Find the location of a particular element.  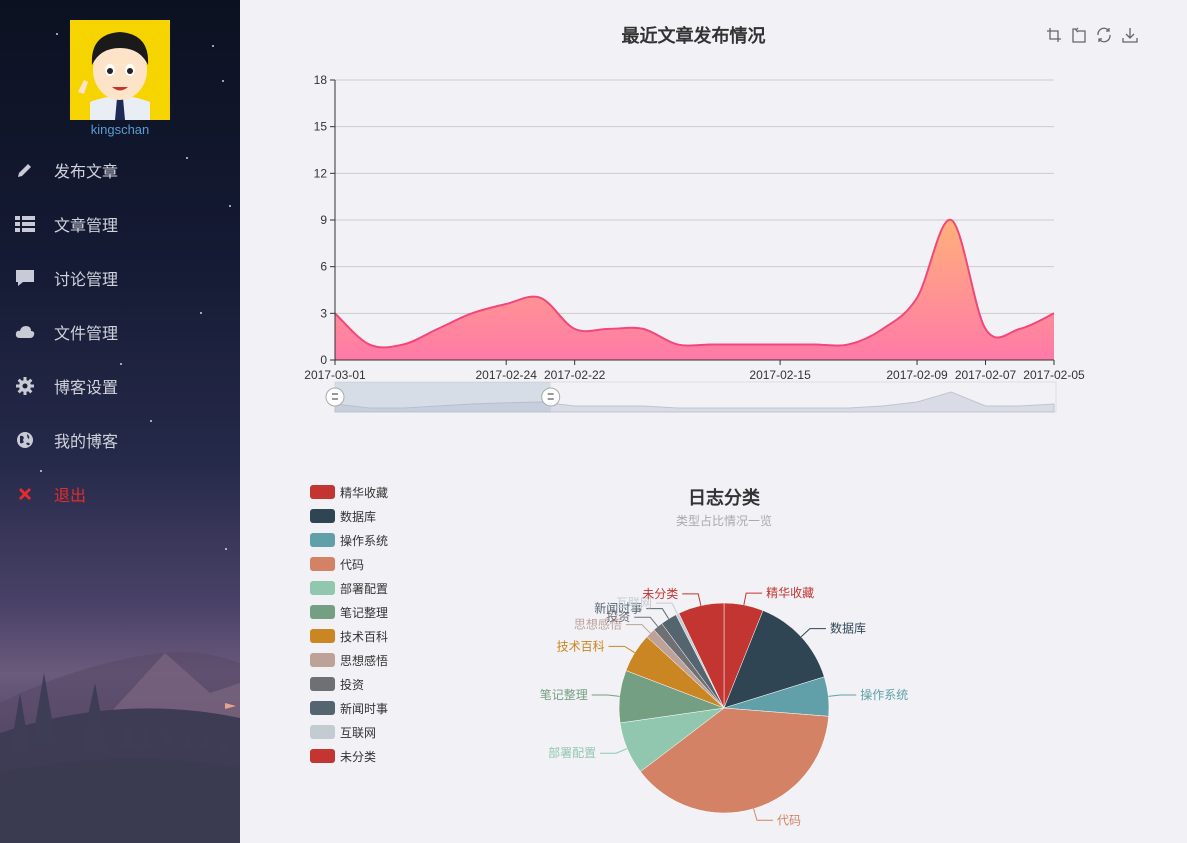

x-tick-label: 2017-02-22 is located at coordinates (575, 375).